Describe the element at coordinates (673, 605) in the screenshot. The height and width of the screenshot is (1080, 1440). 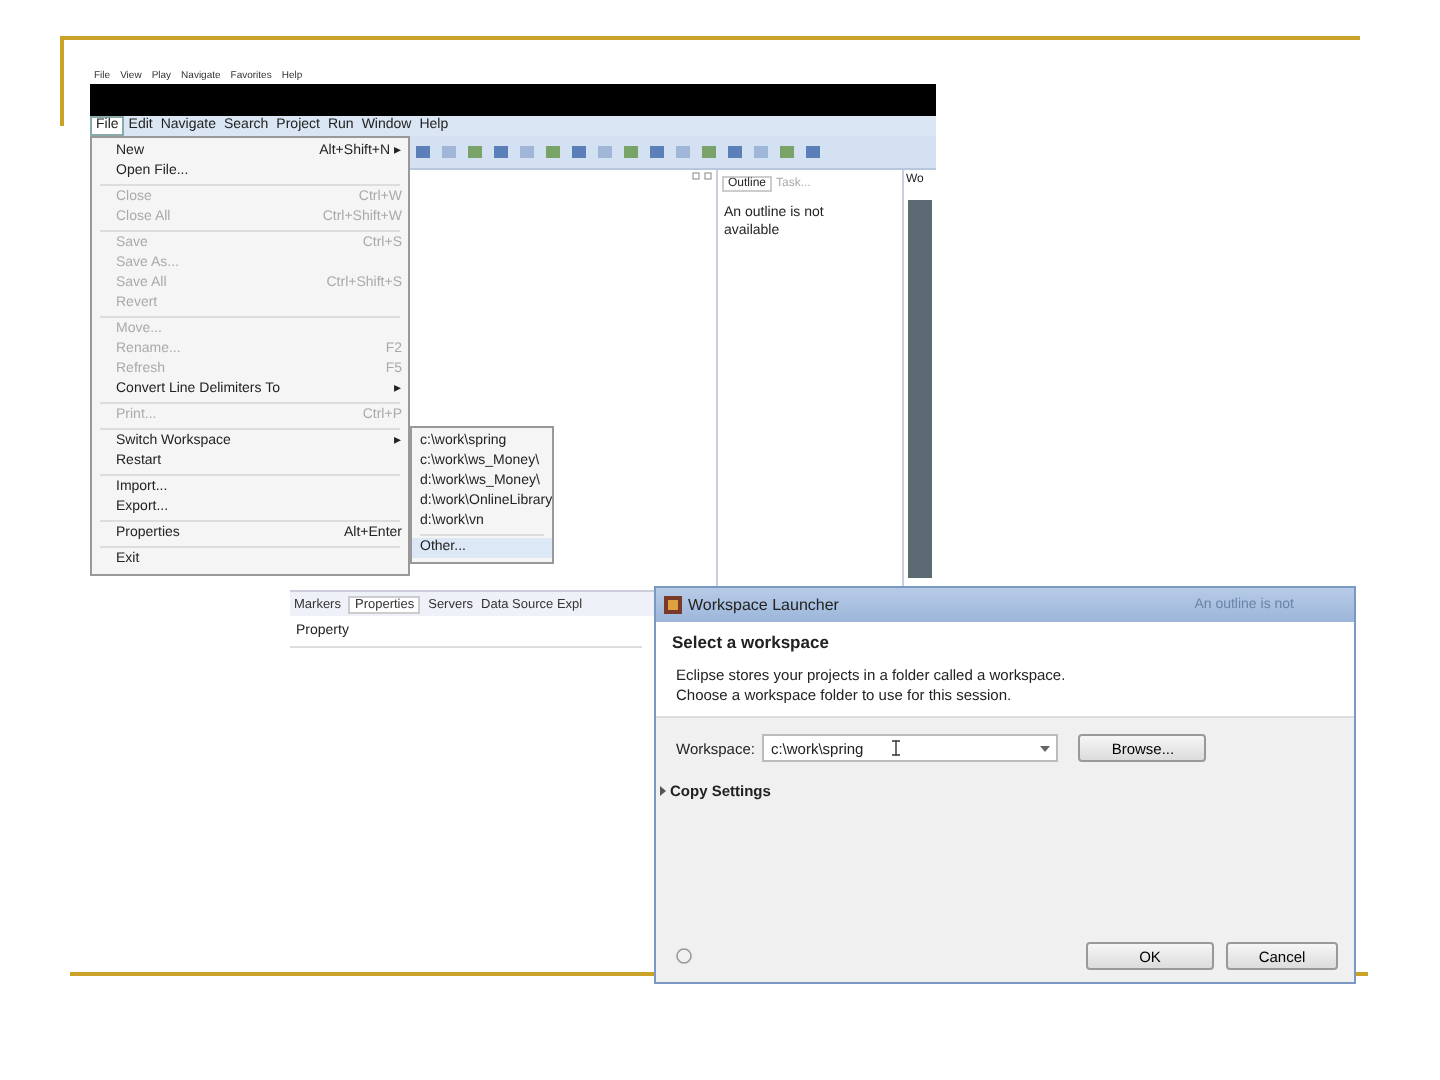
I see `app-icon` at that location.